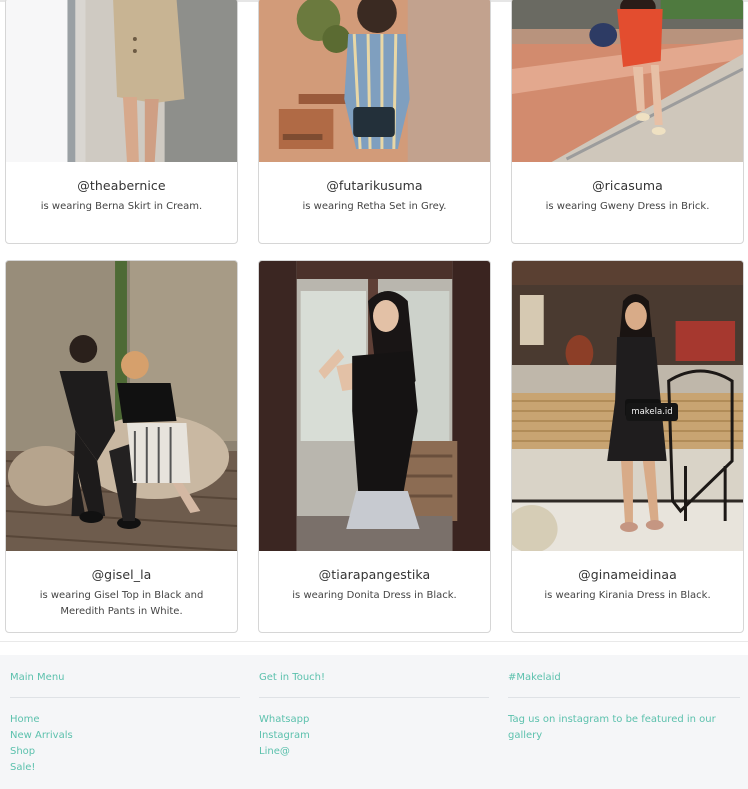 The height and width of the screenshot is (789, 748). I want to click on instagram-handle: @gisel_la, so click(121, 574).